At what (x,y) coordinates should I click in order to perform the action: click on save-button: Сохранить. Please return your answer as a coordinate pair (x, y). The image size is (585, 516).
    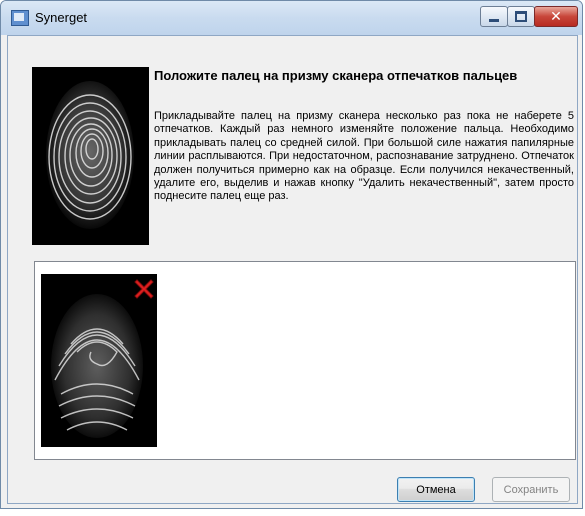
    Looking at the image, I should click on (531, 489).